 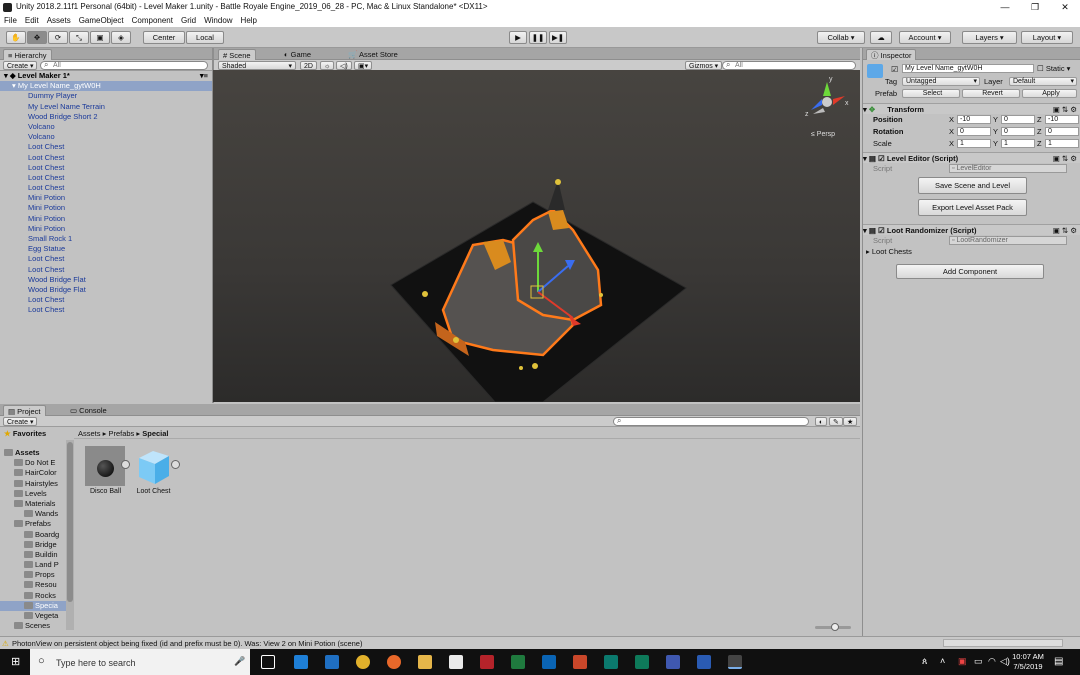 What do you see at coordinates (106, 117) in the screenshot?
I see `hierarchy-item: Wood Bridge Short 2` at bounding box center [106, 117].